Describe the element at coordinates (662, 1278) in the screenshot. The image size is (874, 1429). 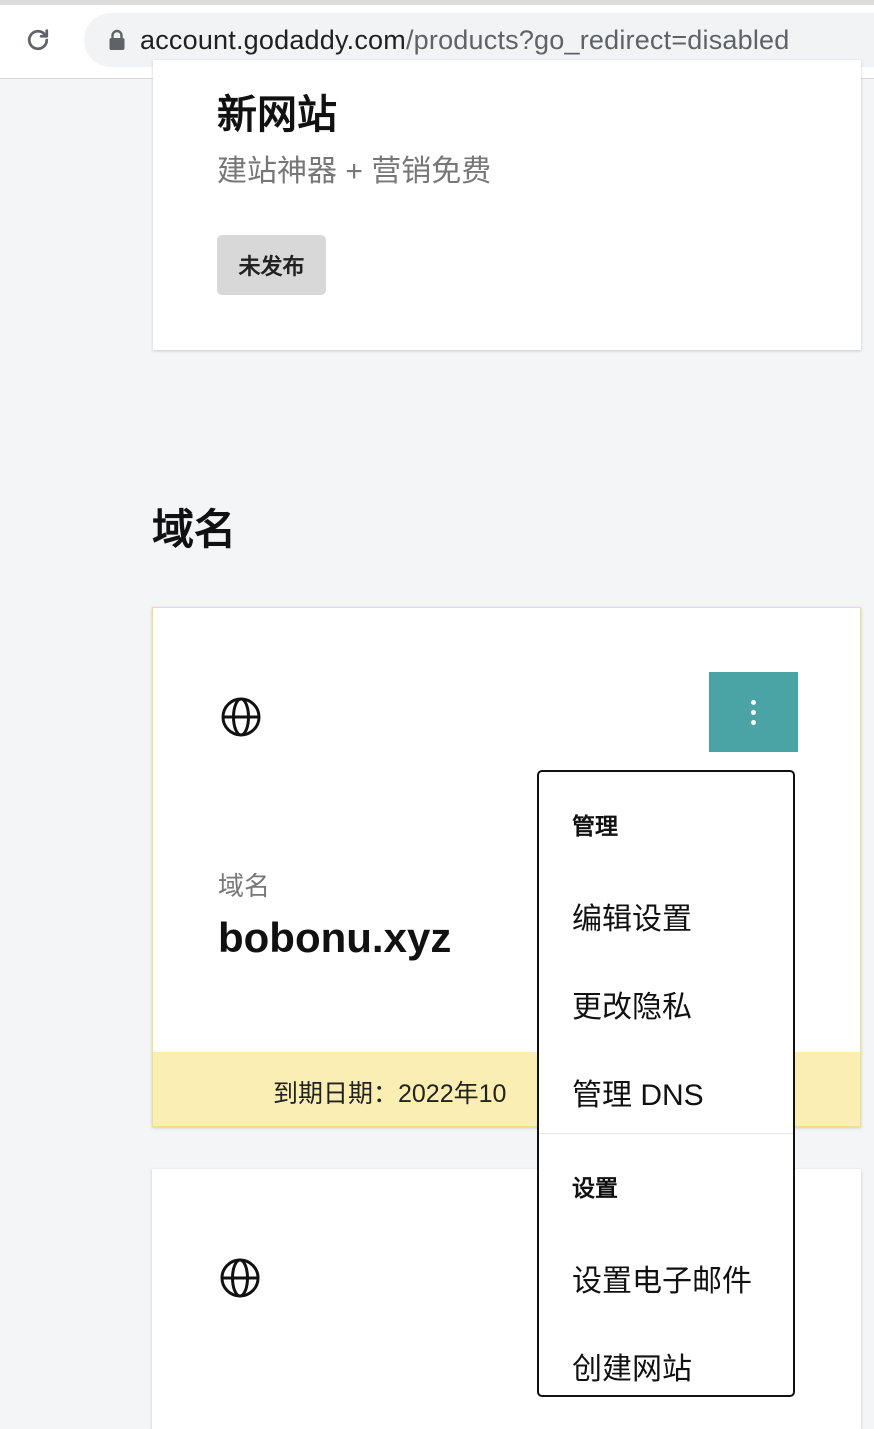
I see `menu-item-setup-email: 设置电子邮件` at that location.